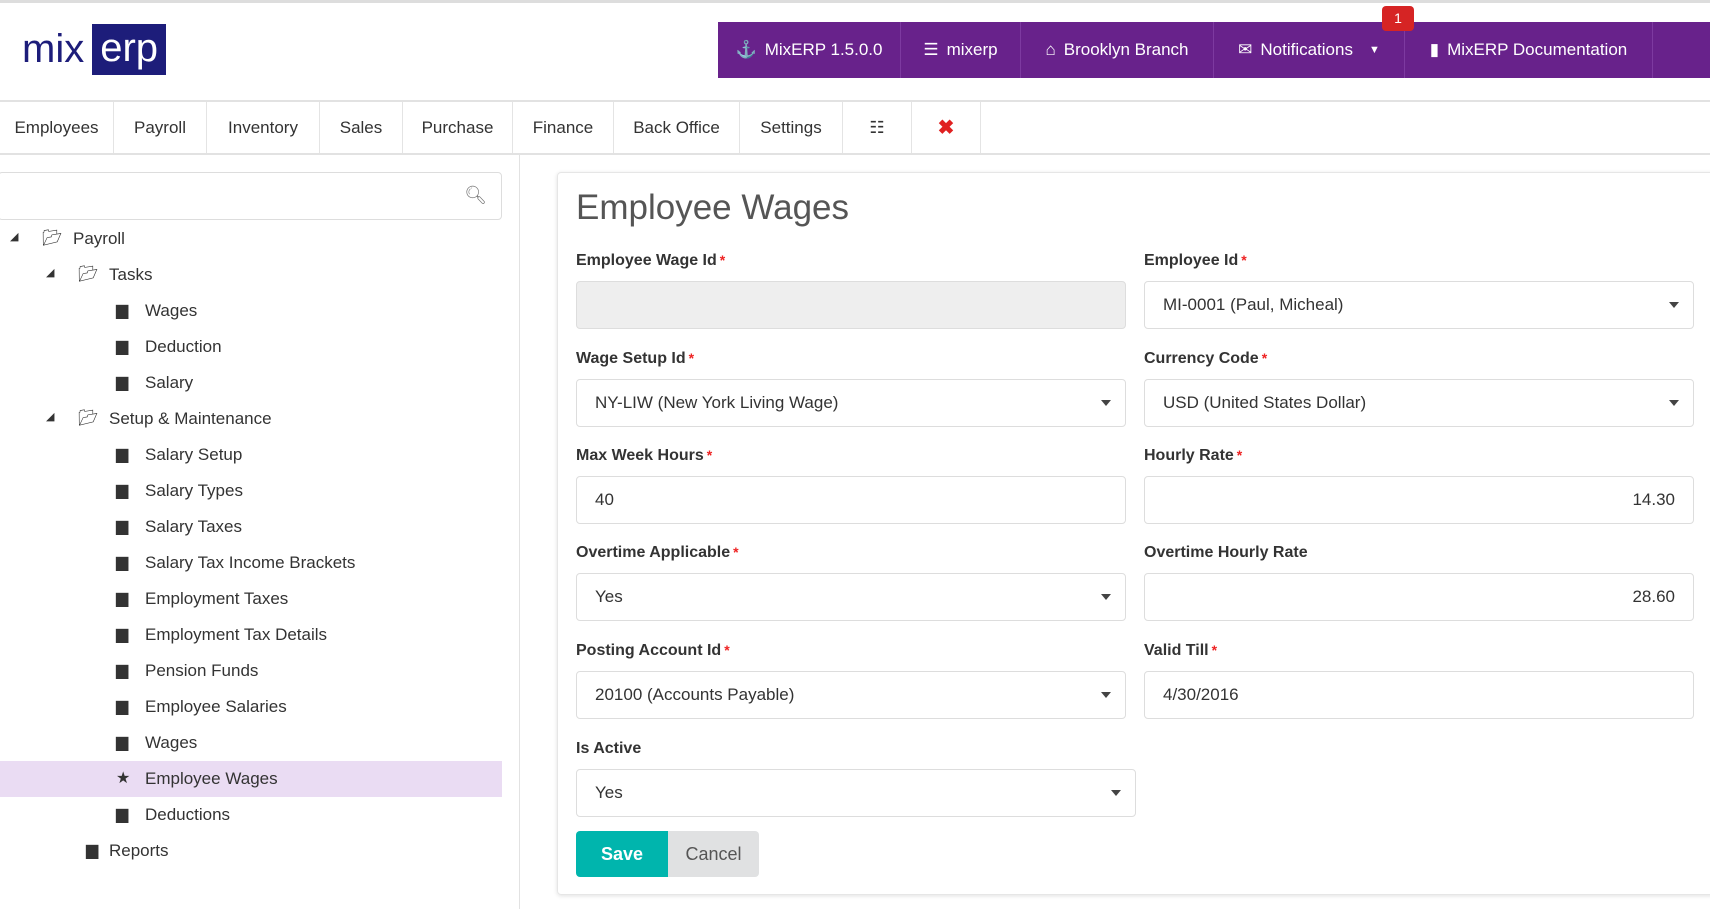 The height and width of the screenshot is (909, 1710). I want to click on book-icon: ▮, so click(1434, 49).